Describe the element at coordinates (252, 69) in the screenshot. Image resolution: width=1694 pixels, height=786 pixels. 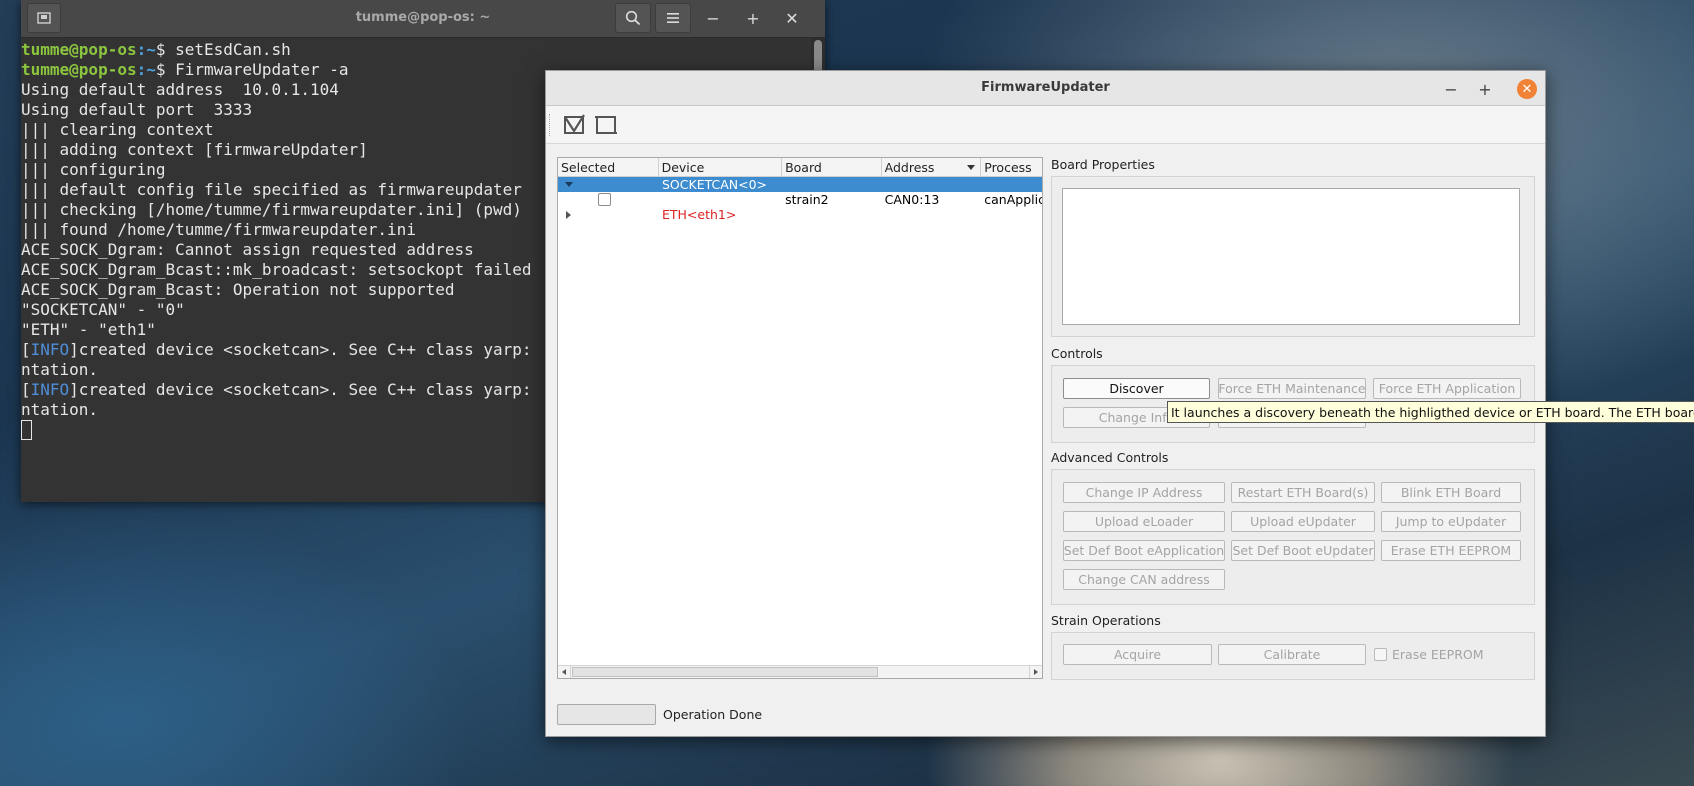
I see `prompt-command: $ FirmwareUpdater -a` at that location.